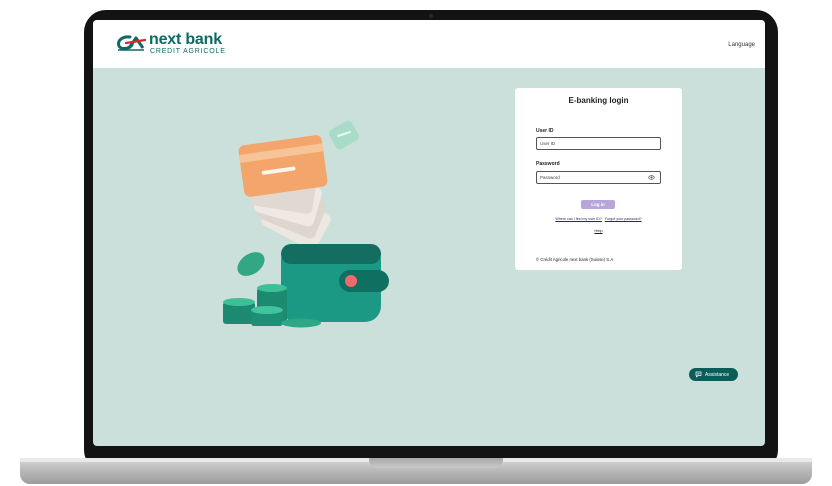  Describe the element at coordinates (717, 374) in the screenshot. I see `assistance-label: Assistance` at that location.